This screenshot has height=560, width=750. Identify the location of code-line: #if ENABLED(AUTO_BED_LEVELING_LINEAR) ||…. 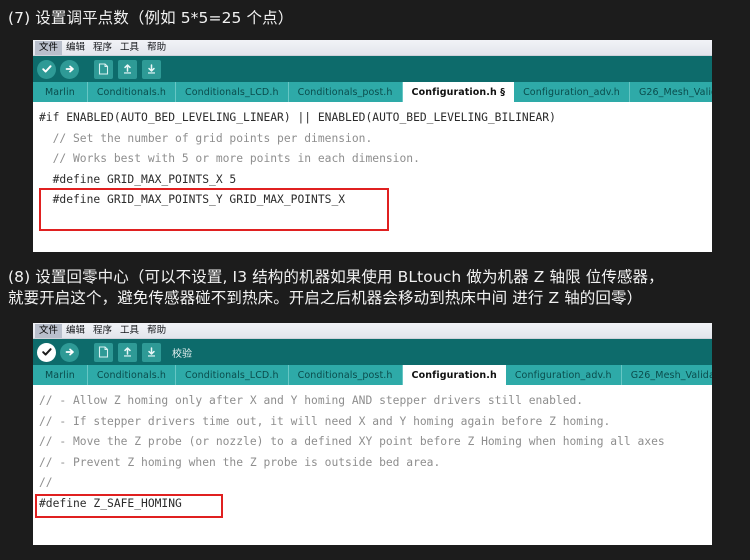
(297, 117).